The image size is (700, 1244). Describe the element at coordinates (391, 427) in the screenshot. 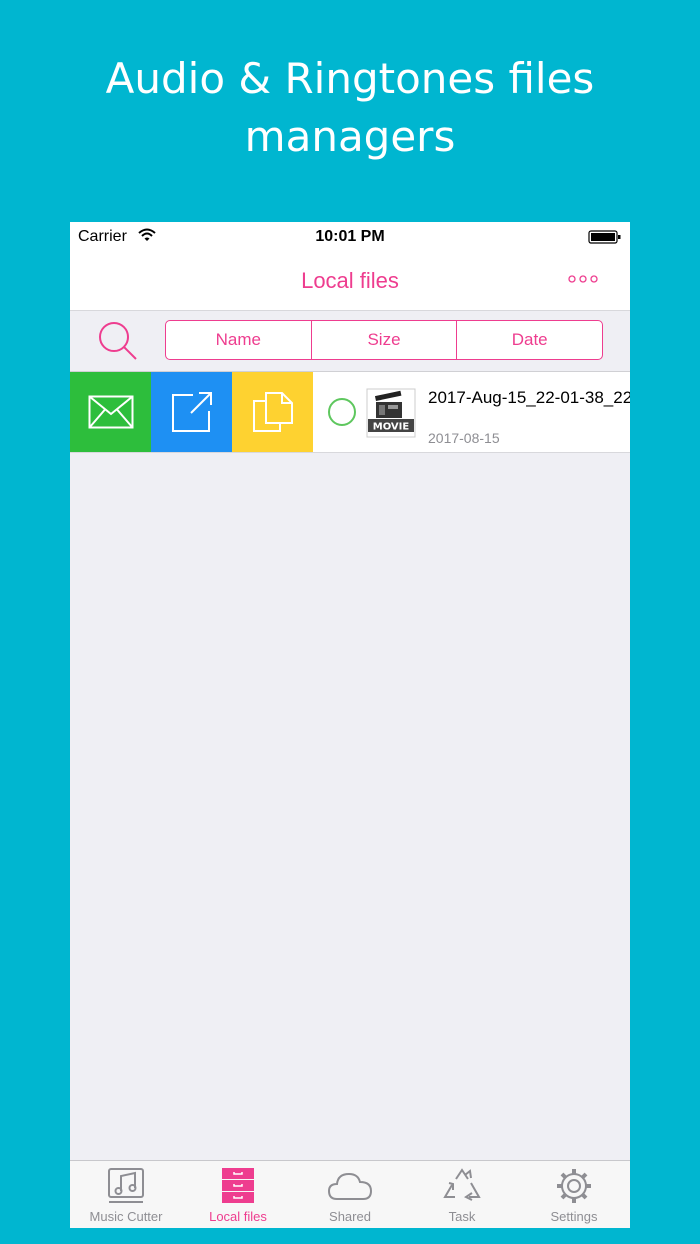

I see `movie-thumb-label: MOVIE` at that location.